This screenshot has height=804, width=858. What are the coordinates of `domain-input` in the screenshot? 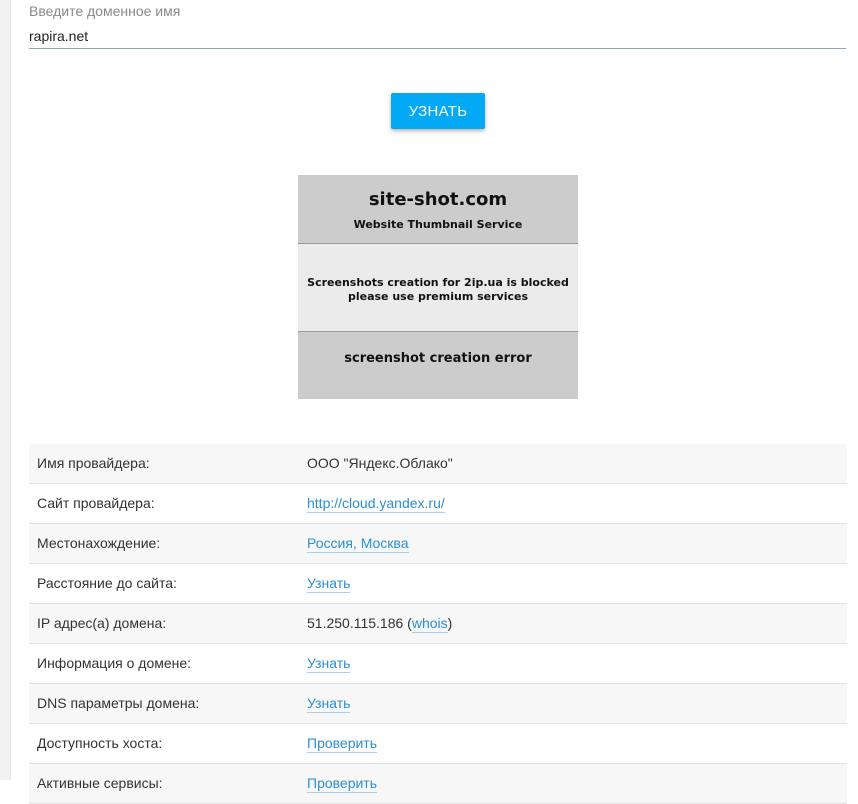 It's located at (437, 36).